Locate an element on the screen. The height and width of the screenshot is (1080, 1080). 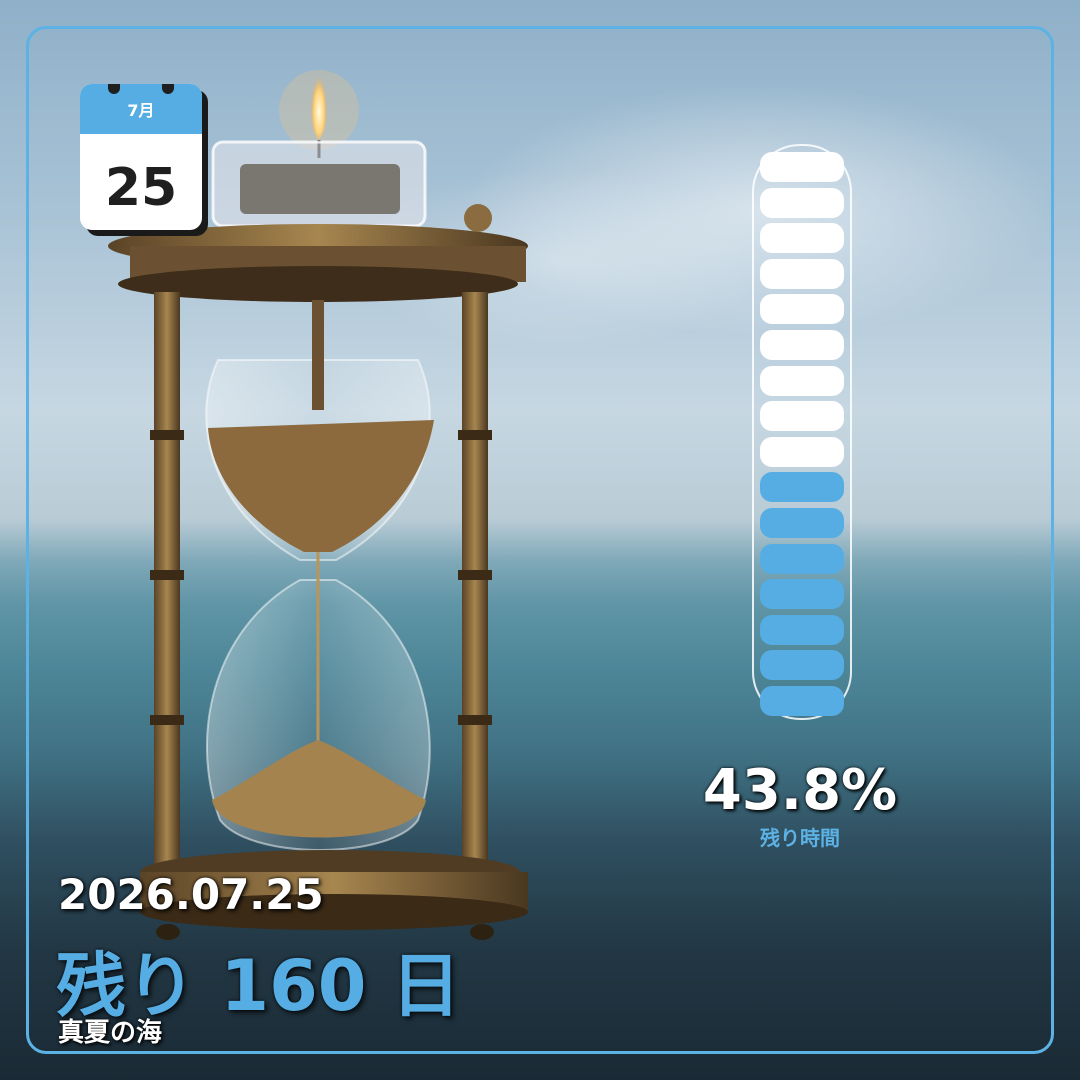
calendar-icon: 7月 25 is located at coordinates (141, 157).